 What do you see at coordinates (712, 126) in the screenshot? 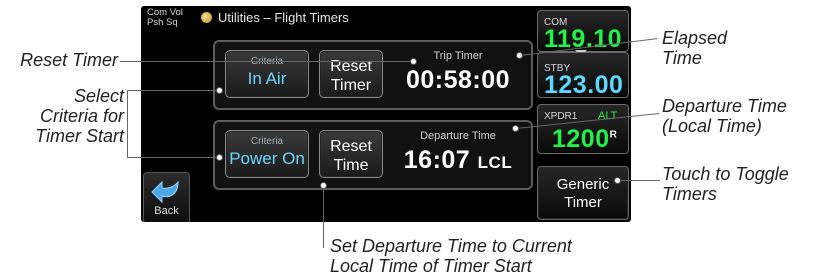
I see `annotation-line: (Local Time)` at bounding box center [712, 126].